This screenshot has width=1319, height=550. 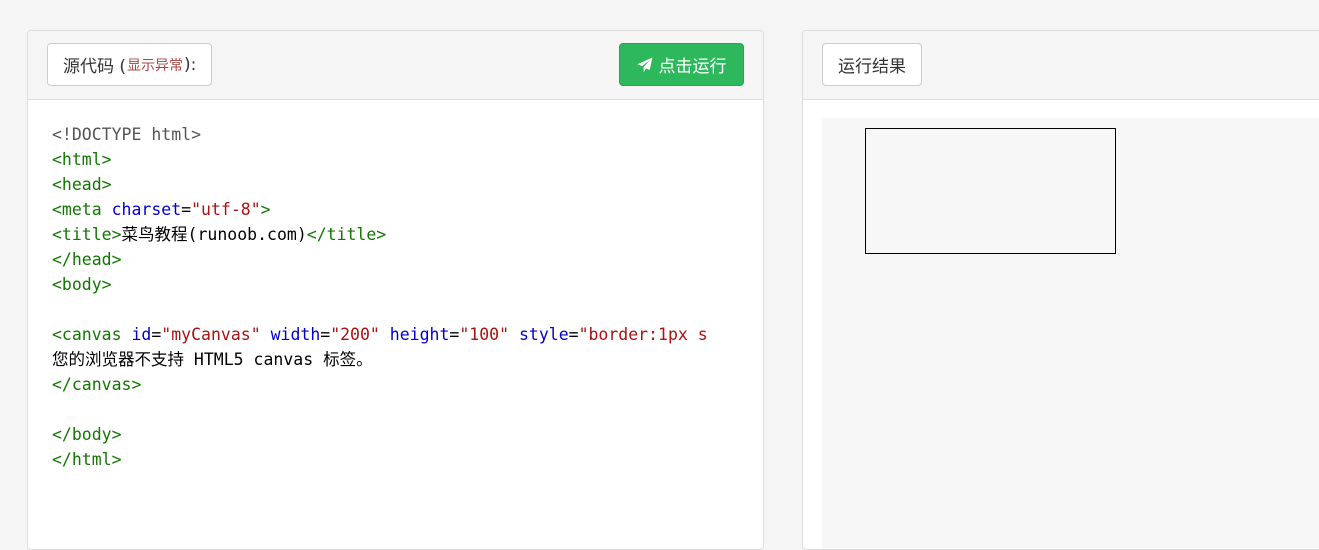 What do you see at coordinates (484, 334) in the screenshot?
I see `code-token: "100"` at bounding box center [484, 334].